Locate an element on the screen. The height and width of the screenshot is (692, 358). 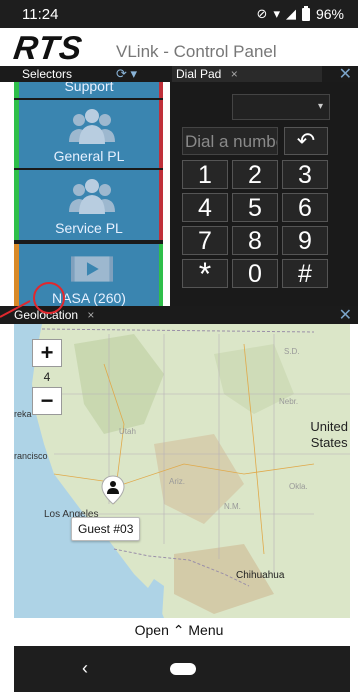
status-bar: 11:24 ⊘ ▾ ◢ 96% is located at coordinates (179, 14).